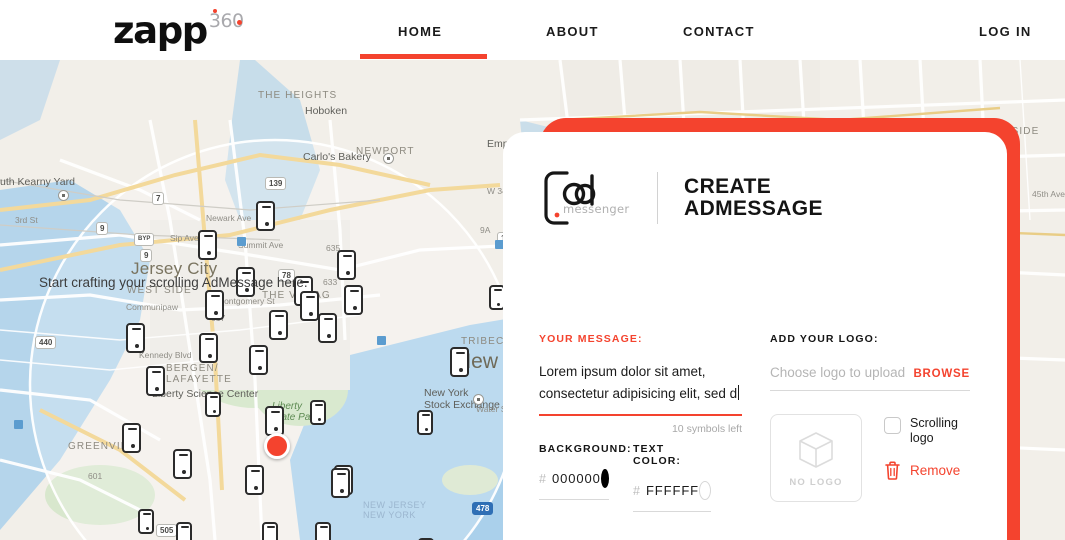 The image size is (1065, 540). What do you see at coordinates (706, 428) in the screenshot?
I see `message-counter: 10 symbols left` at bounding box center [706, 428].